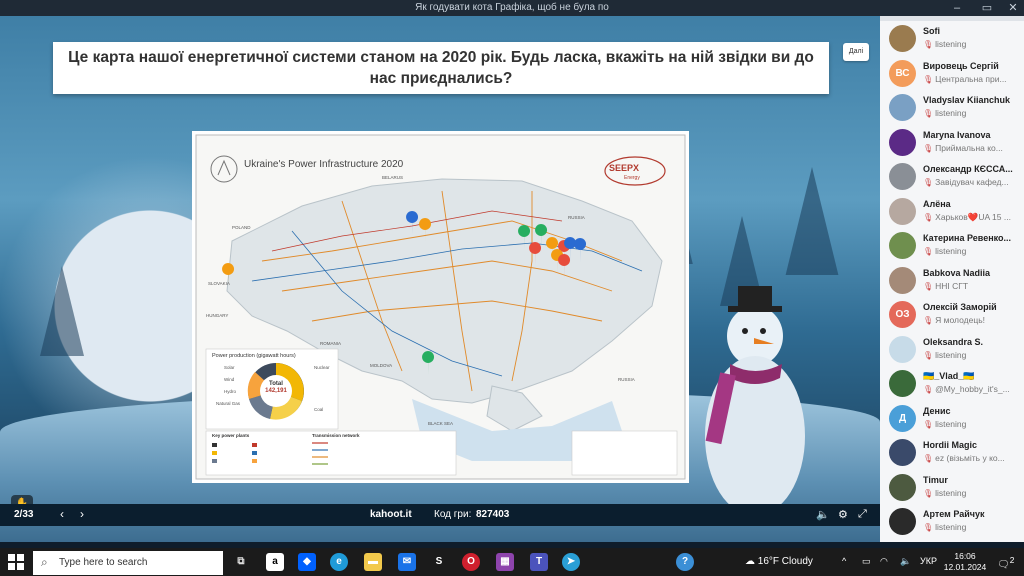 The image size is (1024, 576). I want to click on participant-item: Sofi 🎙 listening, so click(952, 38).